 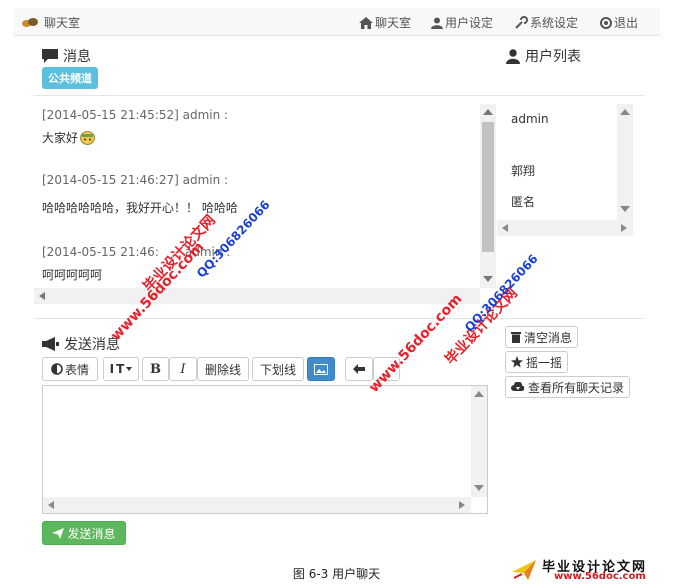 I want to click on user-list-item: admin, so click(x=530, y=119).